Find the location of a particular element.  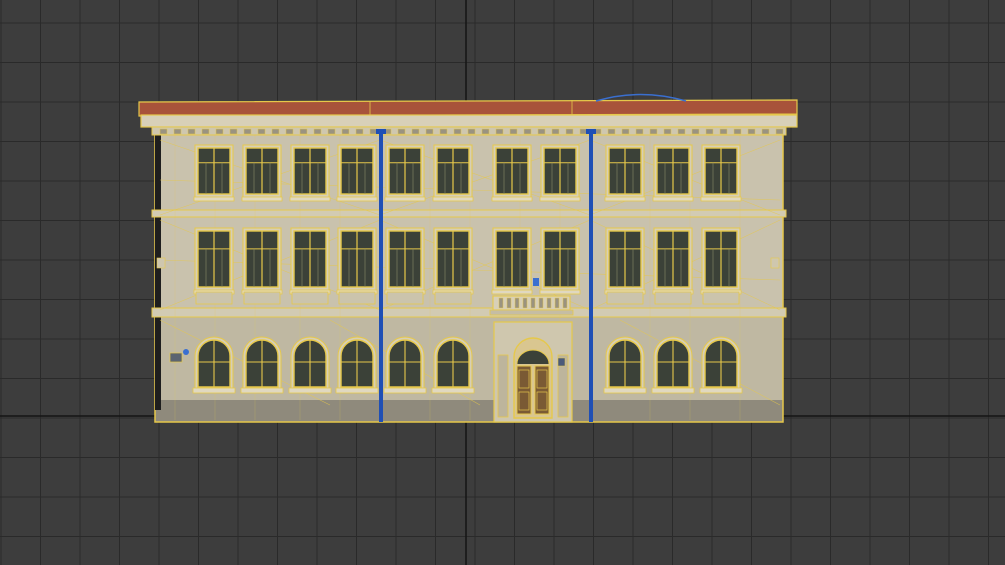

string-course-upper is located at coordinates (469, 213).